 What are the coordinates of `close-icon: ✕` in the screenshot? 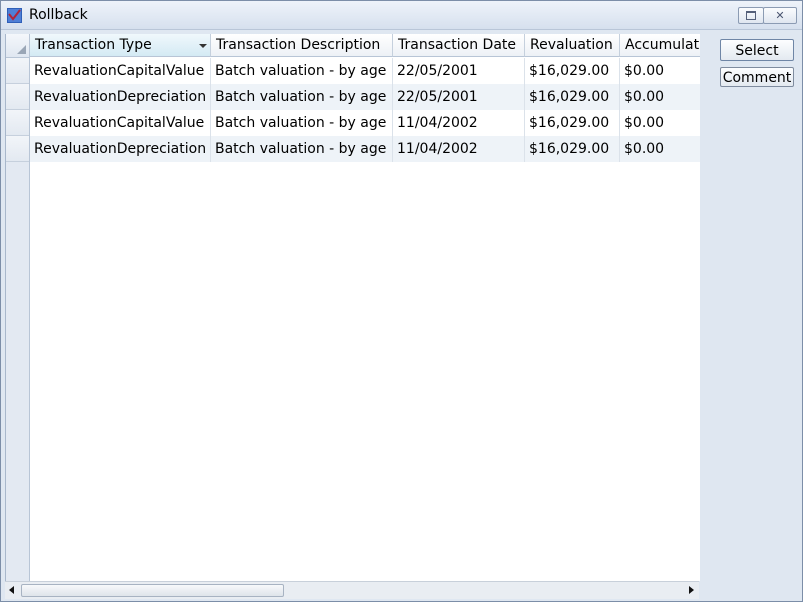 It's located at (780, 15).